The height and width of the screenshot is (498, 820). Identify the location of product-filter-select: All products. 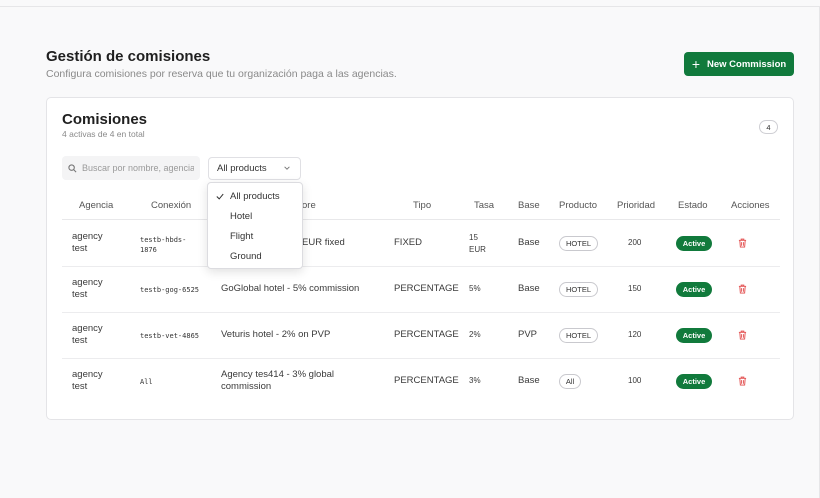
(254, 168).